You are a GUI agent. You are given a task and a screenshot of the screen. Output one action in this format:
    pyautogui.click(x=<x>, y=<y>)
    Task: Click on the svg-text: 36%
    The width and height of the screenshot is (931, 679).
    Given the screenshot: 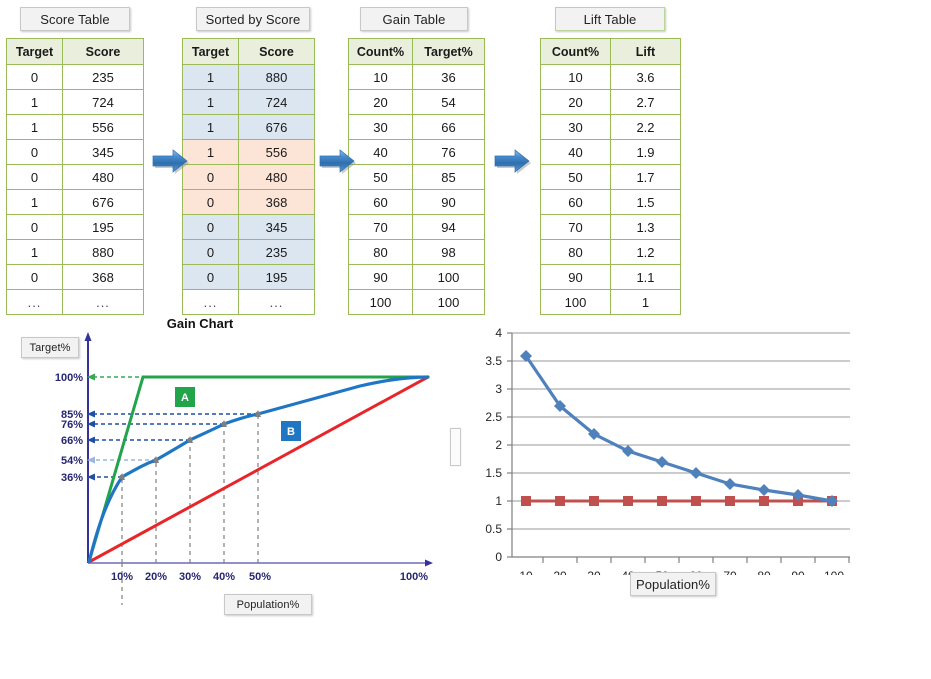 What is the action you would take?
    pyautogui.click(x=72, y=478)
    